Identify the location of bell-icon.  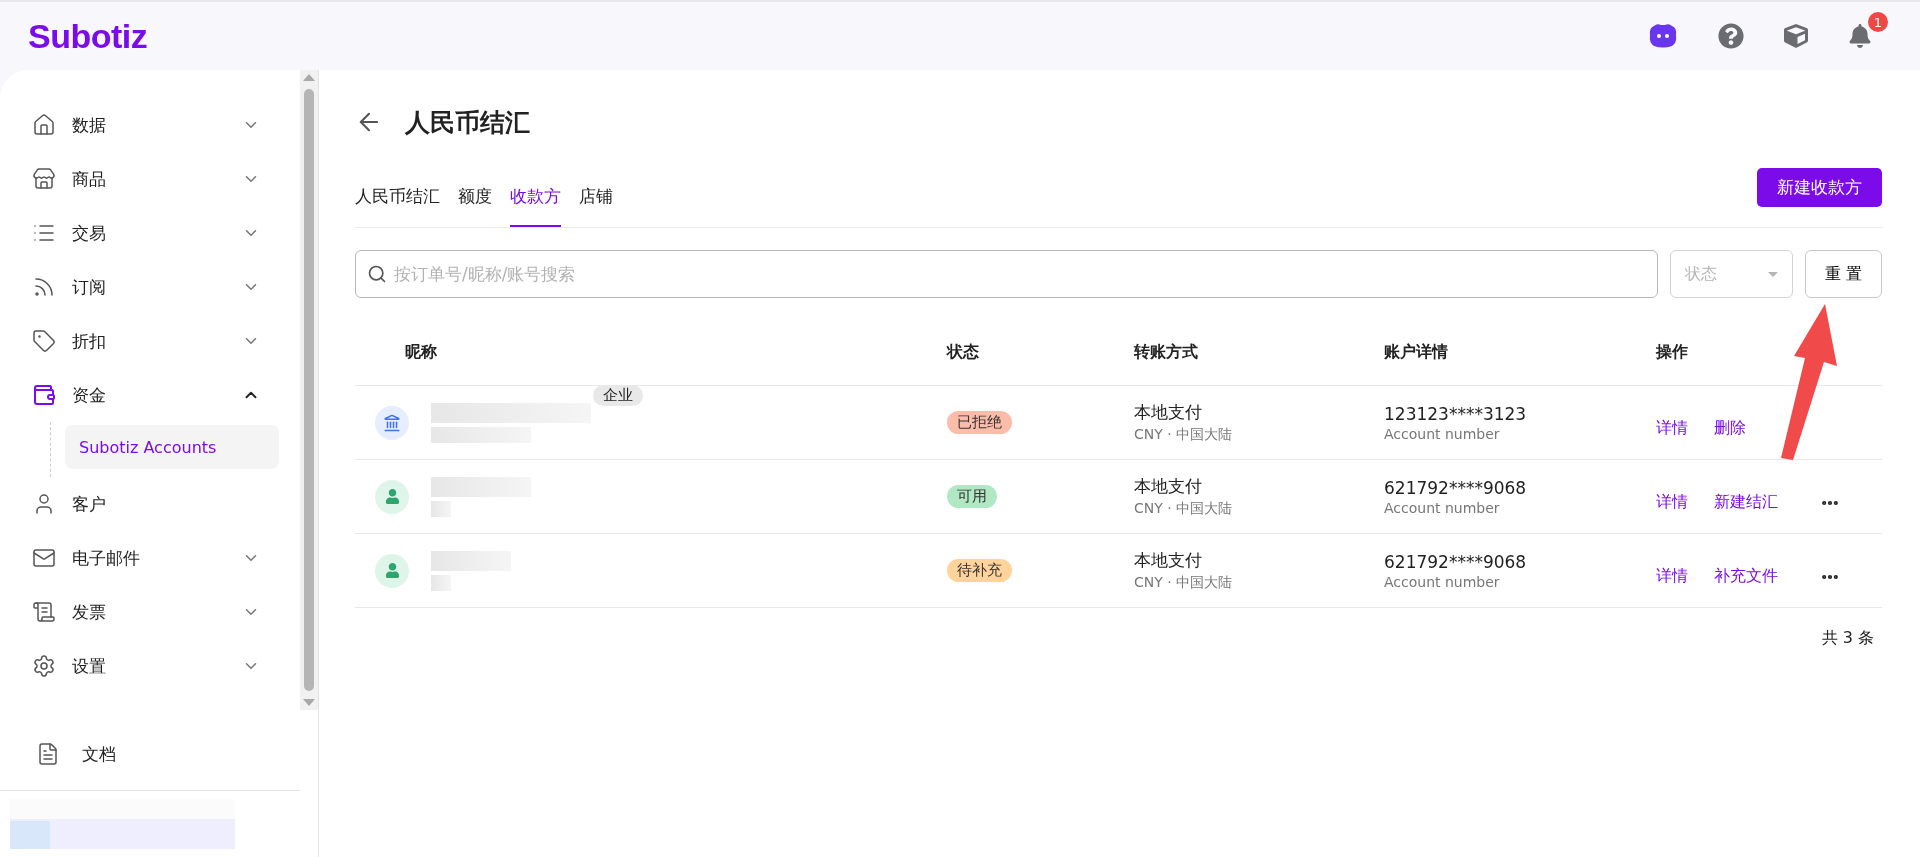
(1860, 36).